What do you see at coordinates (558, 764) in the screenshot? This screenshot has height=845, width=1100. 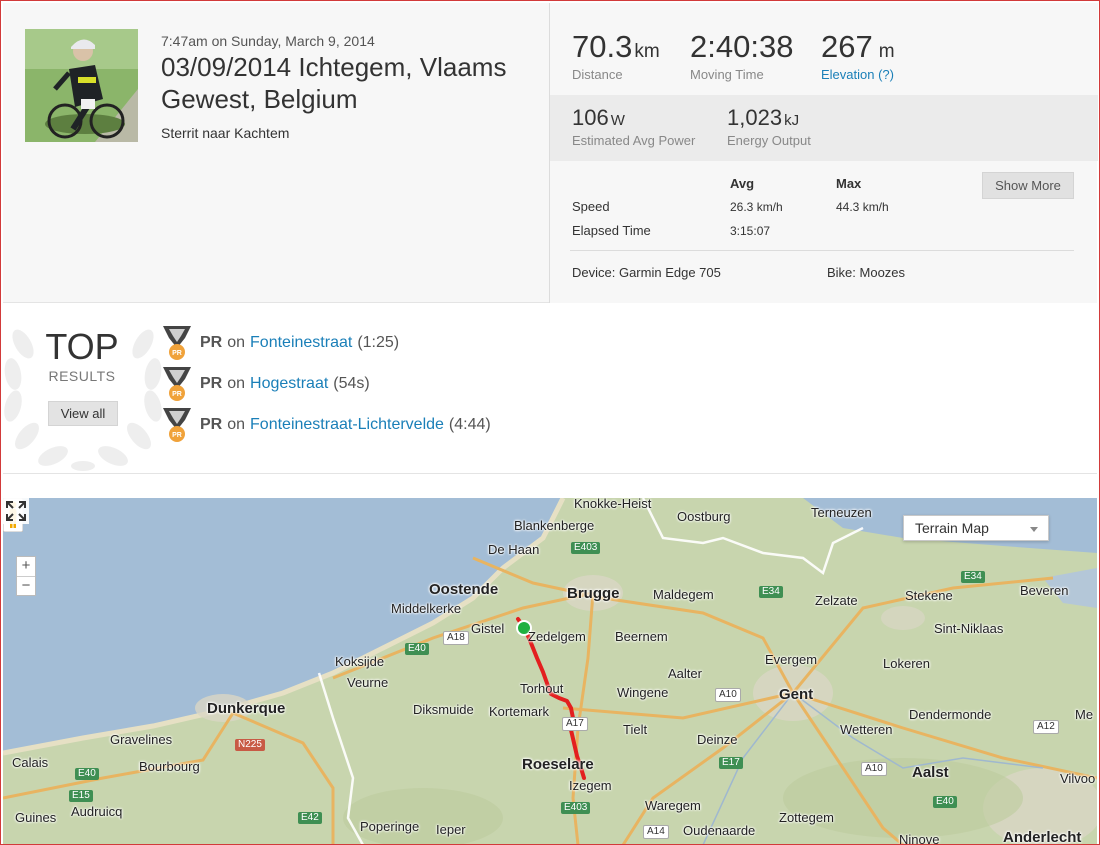 I see `place-label: Roeselare` at bounding box center [558, 764].